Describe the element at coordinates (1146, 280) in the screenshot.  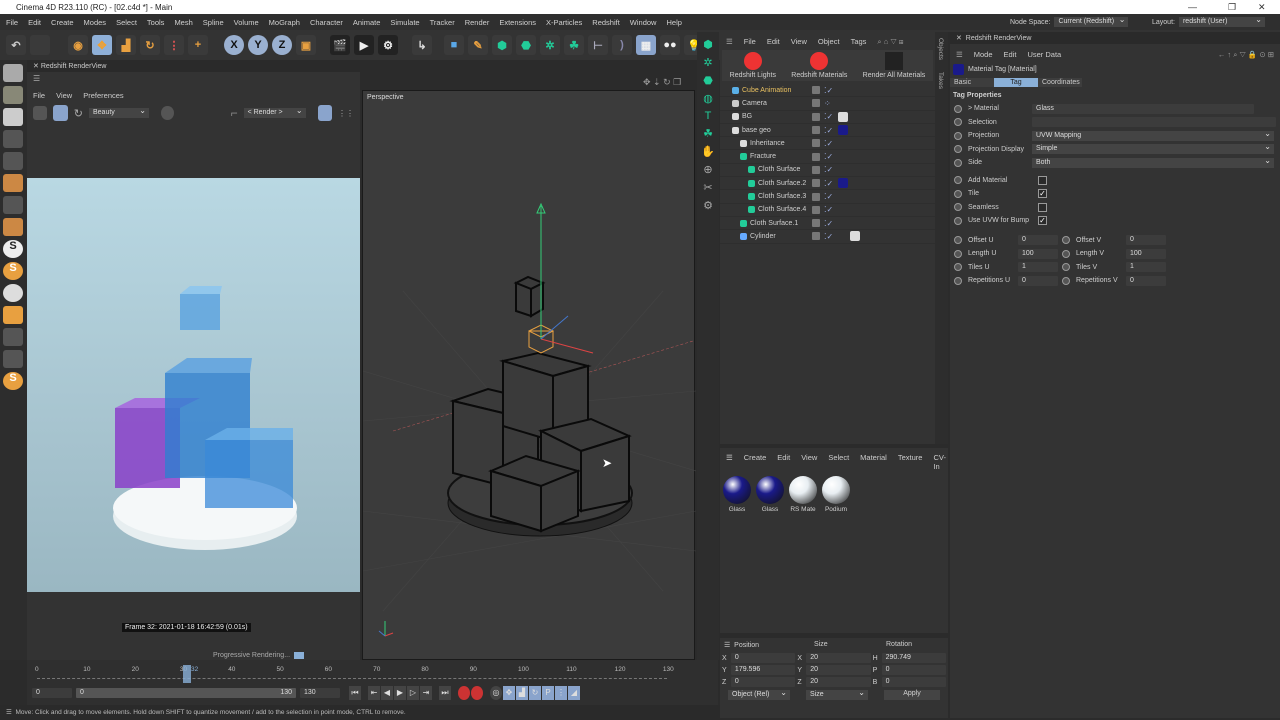
I see `numeric-field: 0` at that location.